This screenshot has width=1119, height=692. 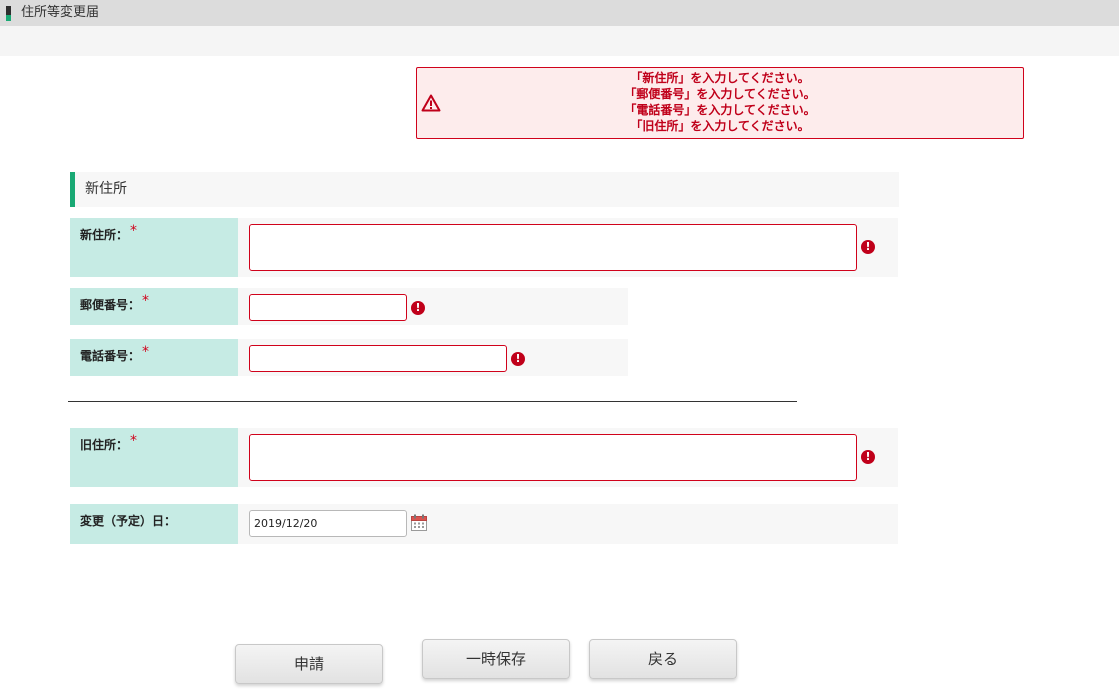 I want to click on section-title: 新住所, so click(x=106, y=189).